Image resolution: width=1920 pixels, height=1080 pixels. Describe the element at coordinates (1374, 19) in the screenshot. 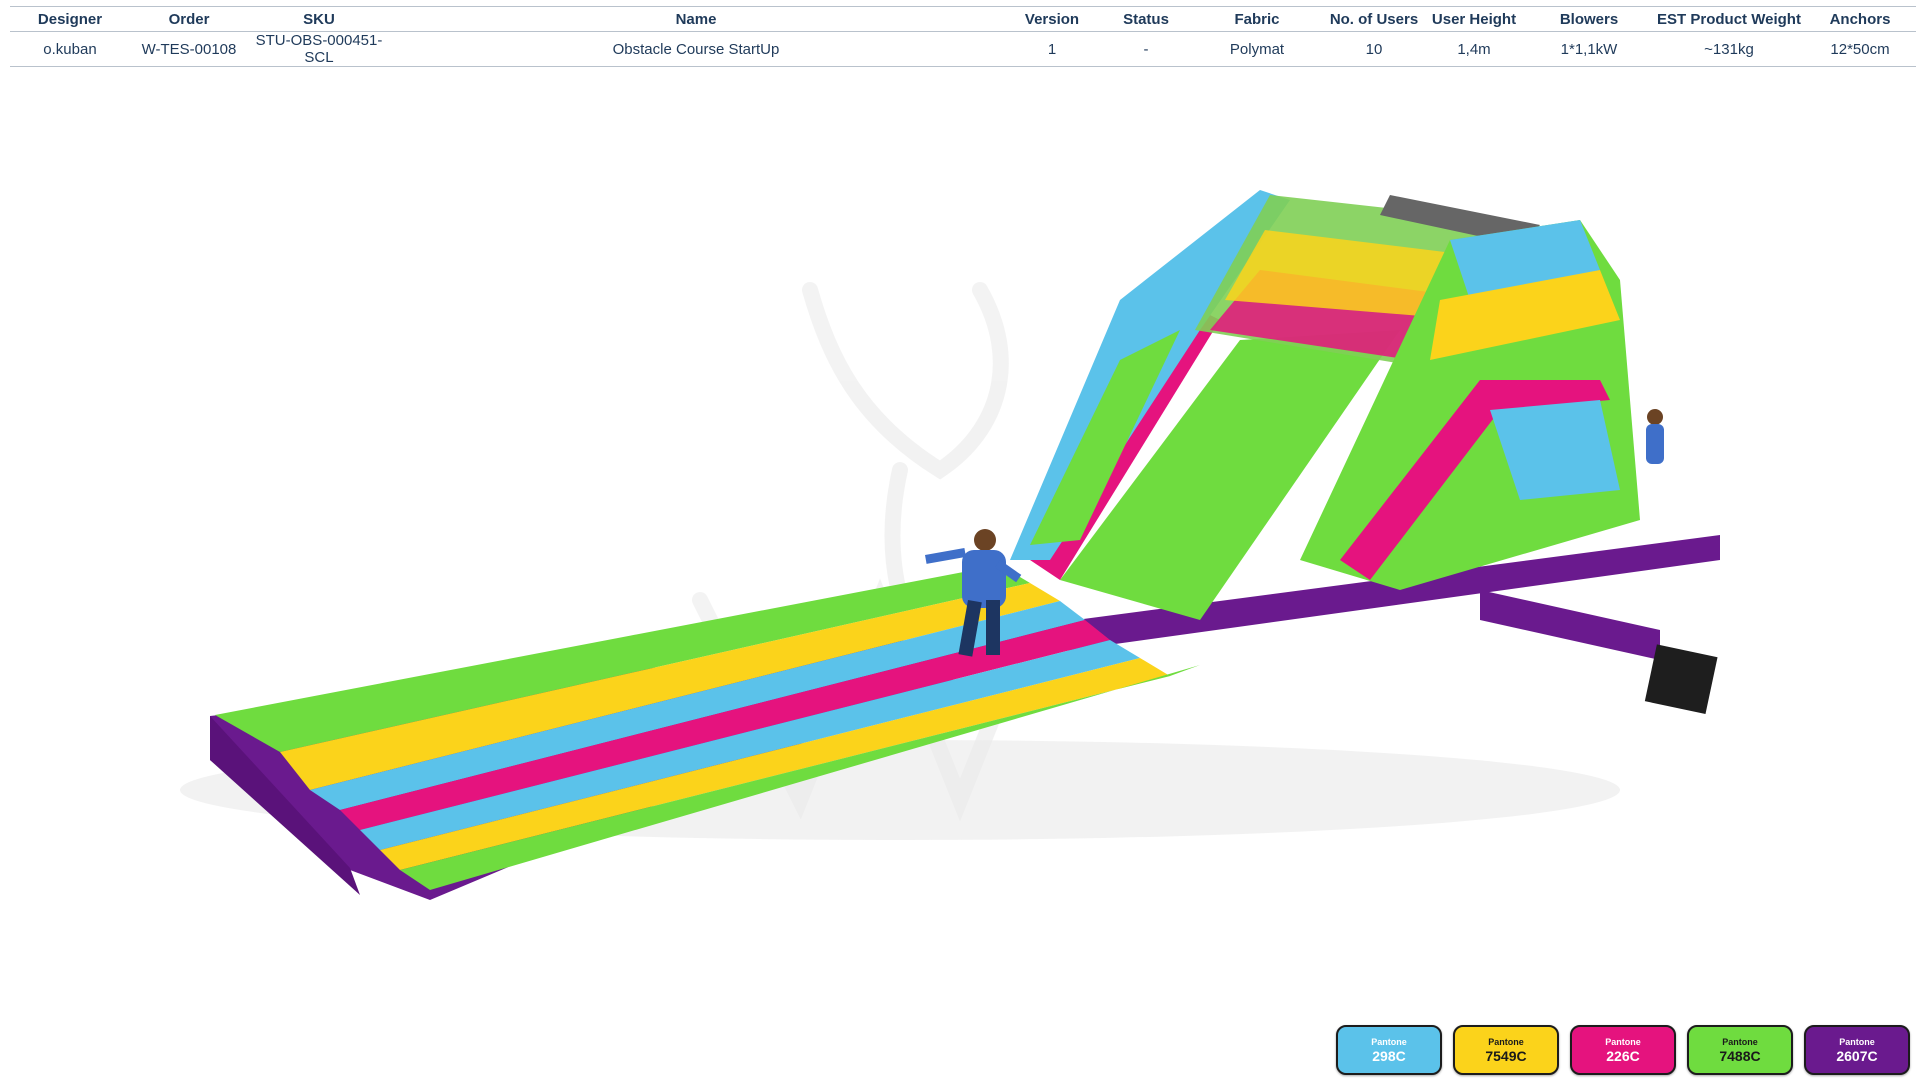

I see `header-users: No. of Users` at that location.